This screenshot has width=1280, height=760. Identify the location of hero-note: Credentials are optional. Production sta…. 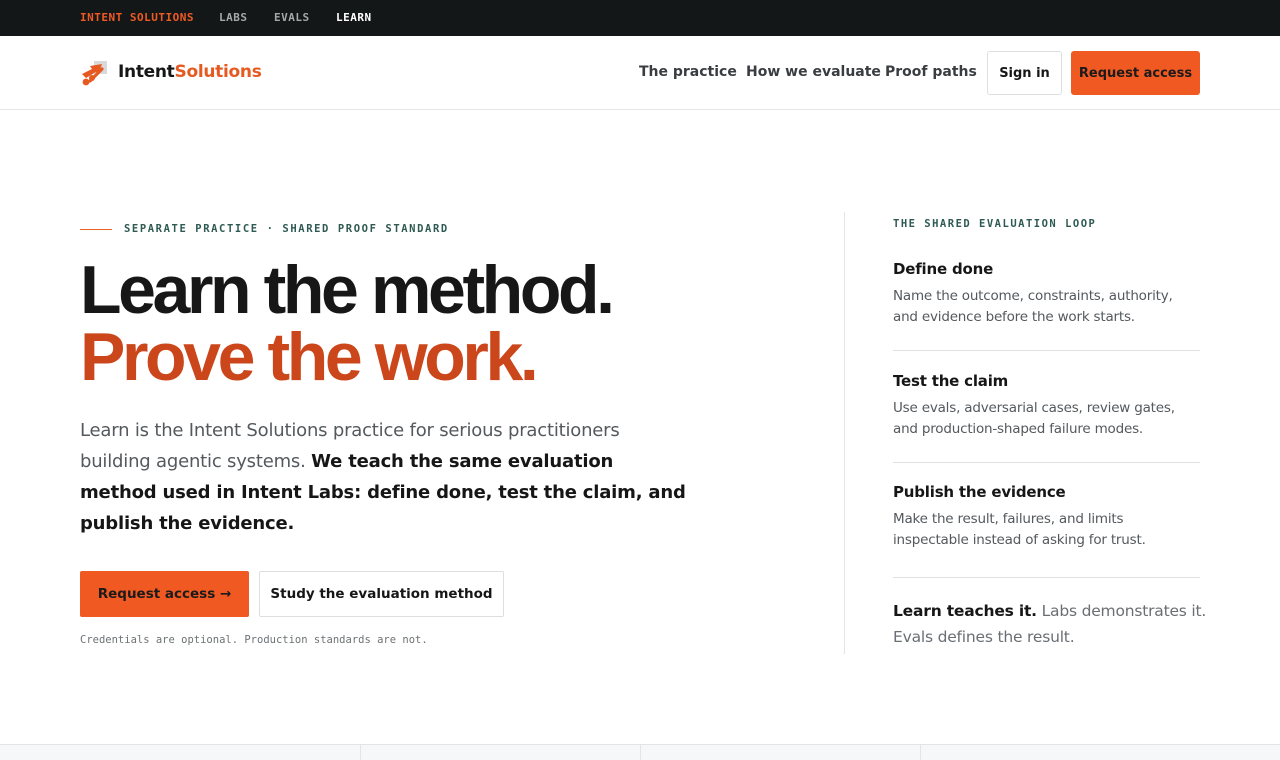
(254, 640).